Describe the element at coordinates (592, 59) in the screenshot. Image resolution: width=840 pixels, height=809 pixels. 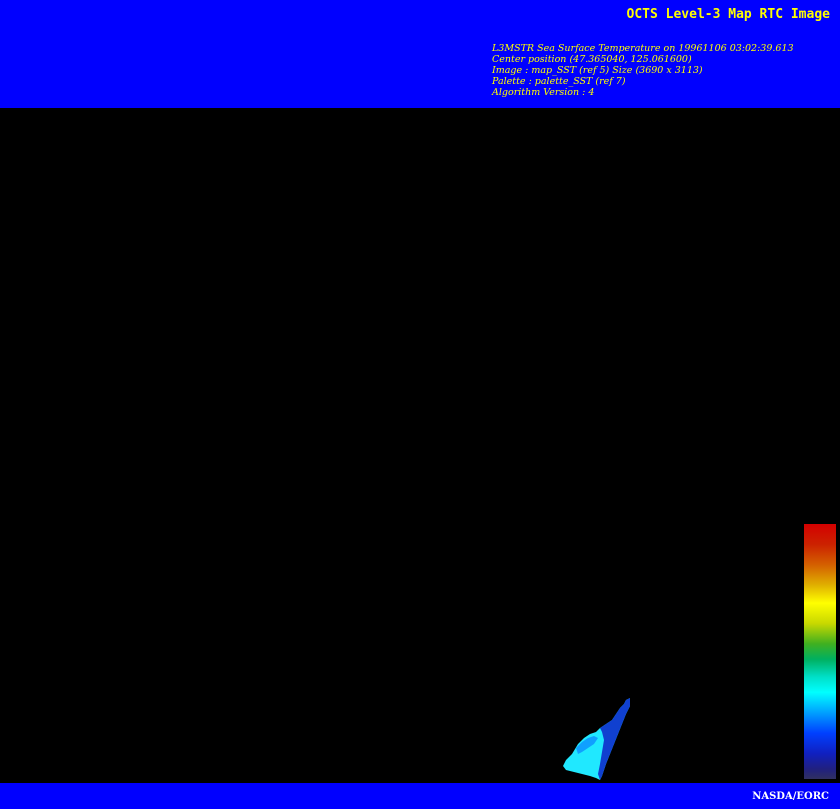
I see `metadata-center-line: Center position (47.365040, 125.061600)` at that location.